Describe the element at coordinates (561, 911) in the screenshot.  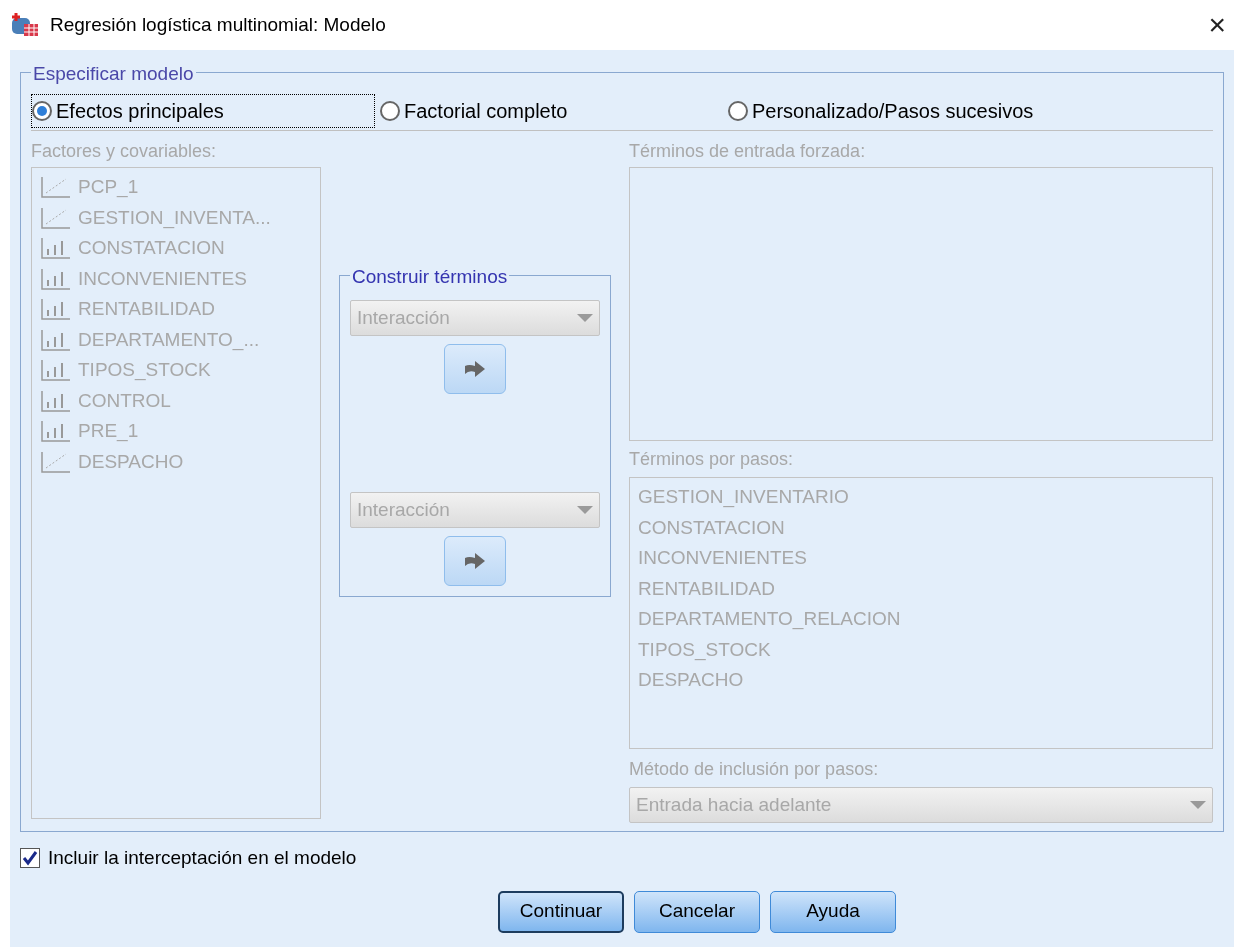
I see `dialog-button: Continuar` at that location.